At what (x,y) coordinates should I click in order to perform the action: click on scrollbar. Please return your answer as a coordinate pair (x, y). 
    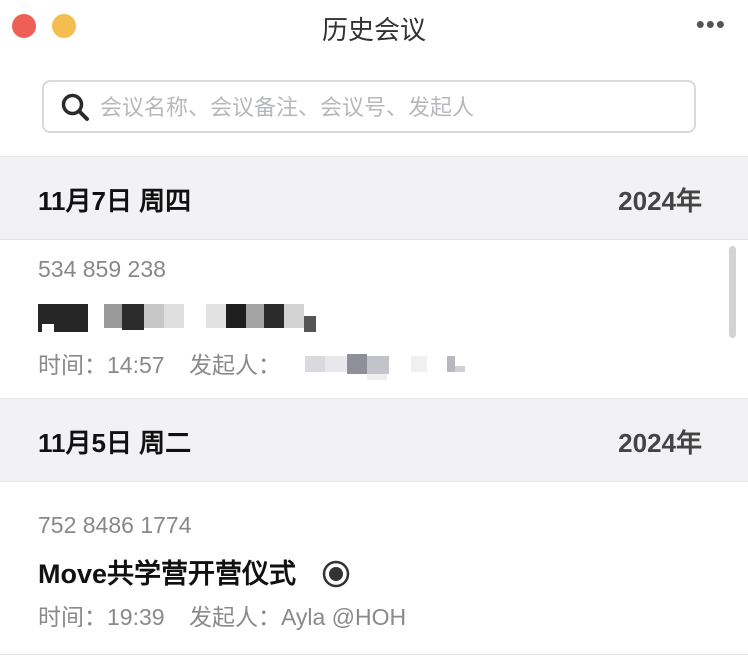
    Looking at the image, I should click on (732, 292).